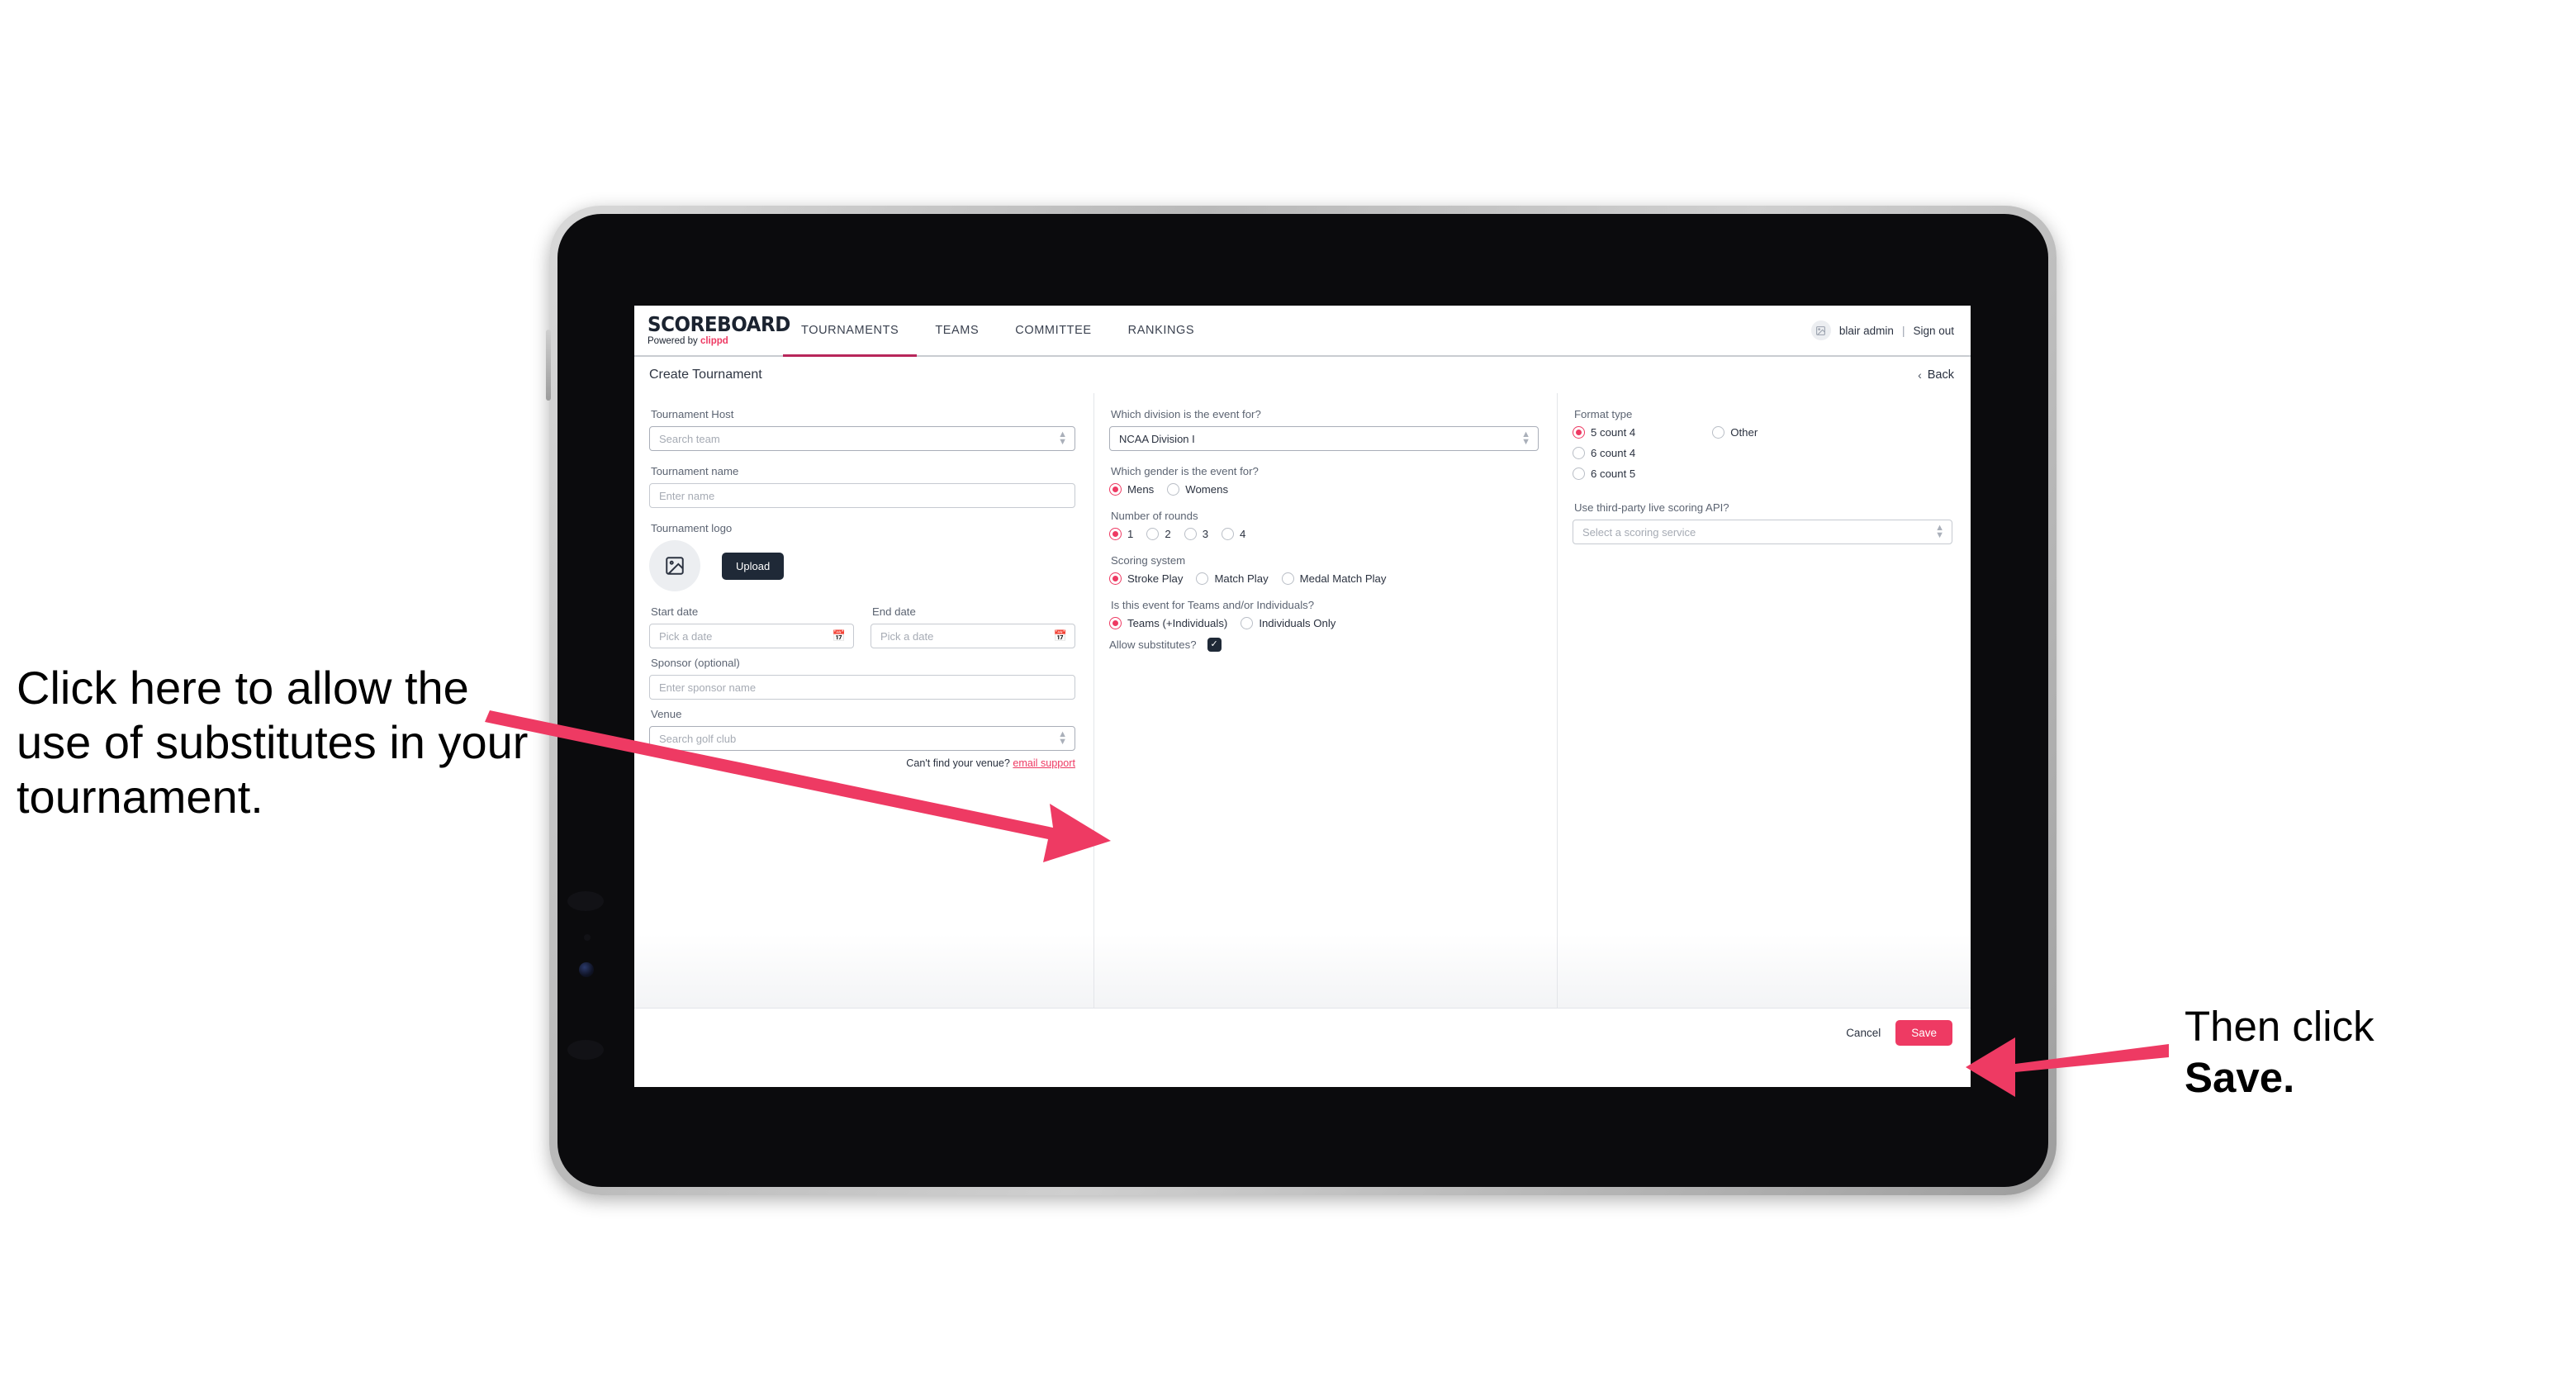 Image resolution: width=2576 pixels, height=1386 pixels. Describe the element at coordinates (1324, 489) in the screenshot. I see `gender-radio-group: Mens Womens` at that location.